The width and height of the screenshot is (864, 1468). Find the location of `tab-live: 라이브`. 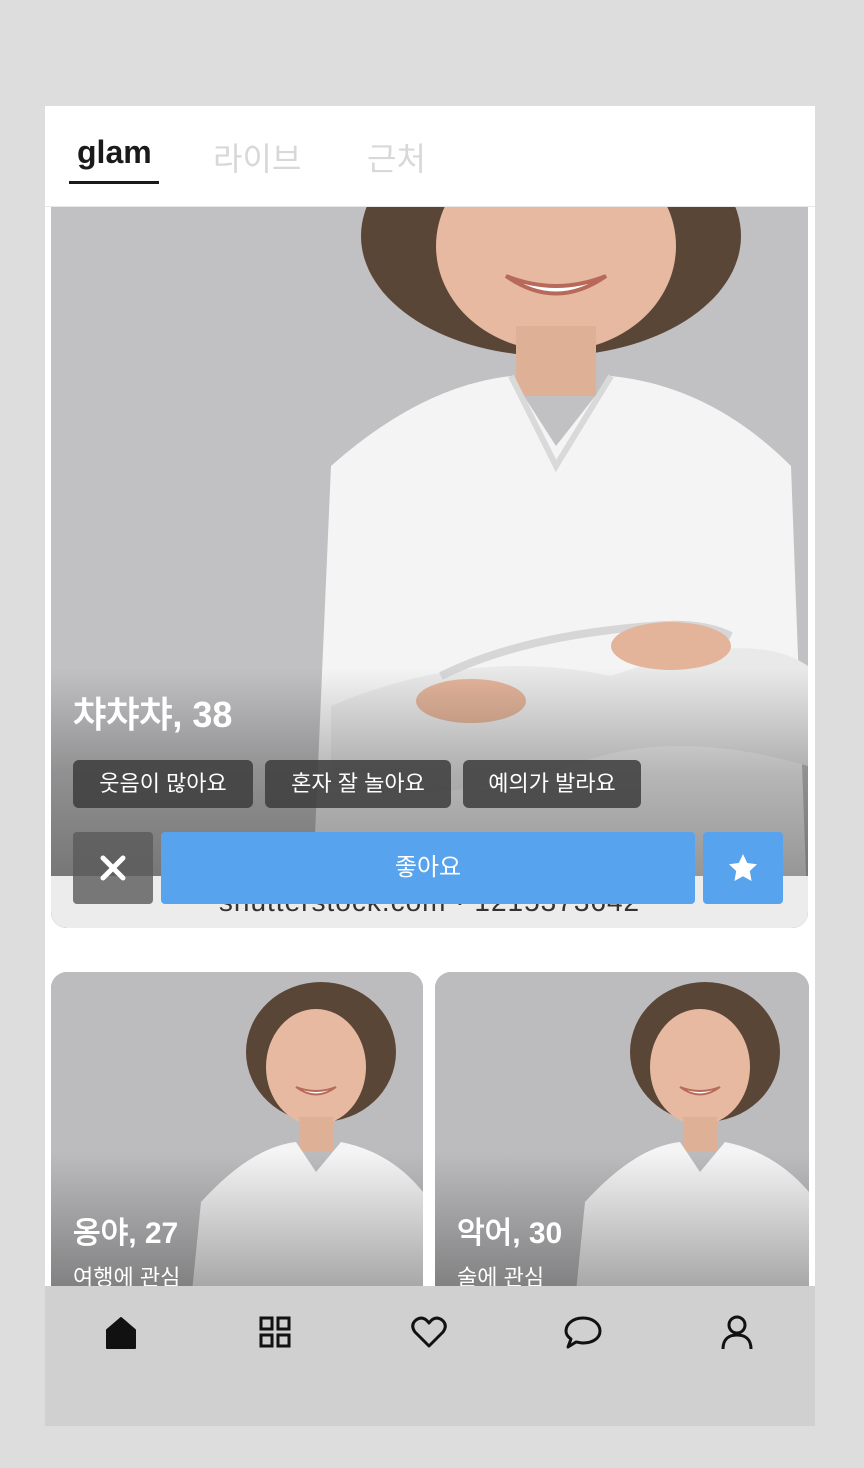

tab-live: 라이브 is located at coordinates (257, 157).